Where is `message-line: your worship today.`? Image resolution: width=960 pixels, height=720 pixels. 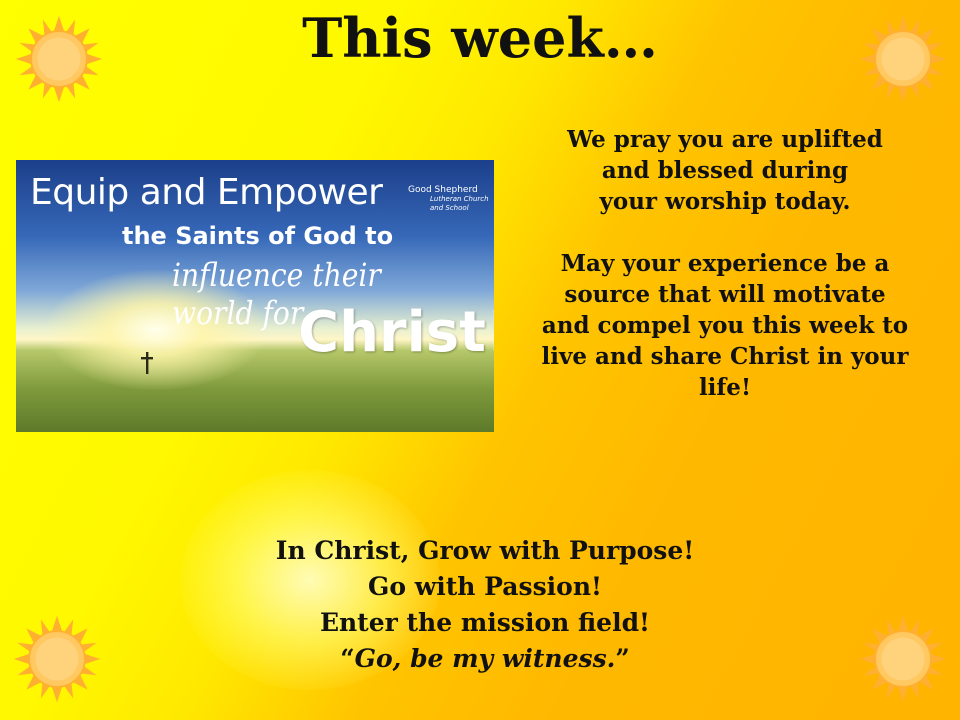 message-line: your worship today. is located at coordinates (725, 201).